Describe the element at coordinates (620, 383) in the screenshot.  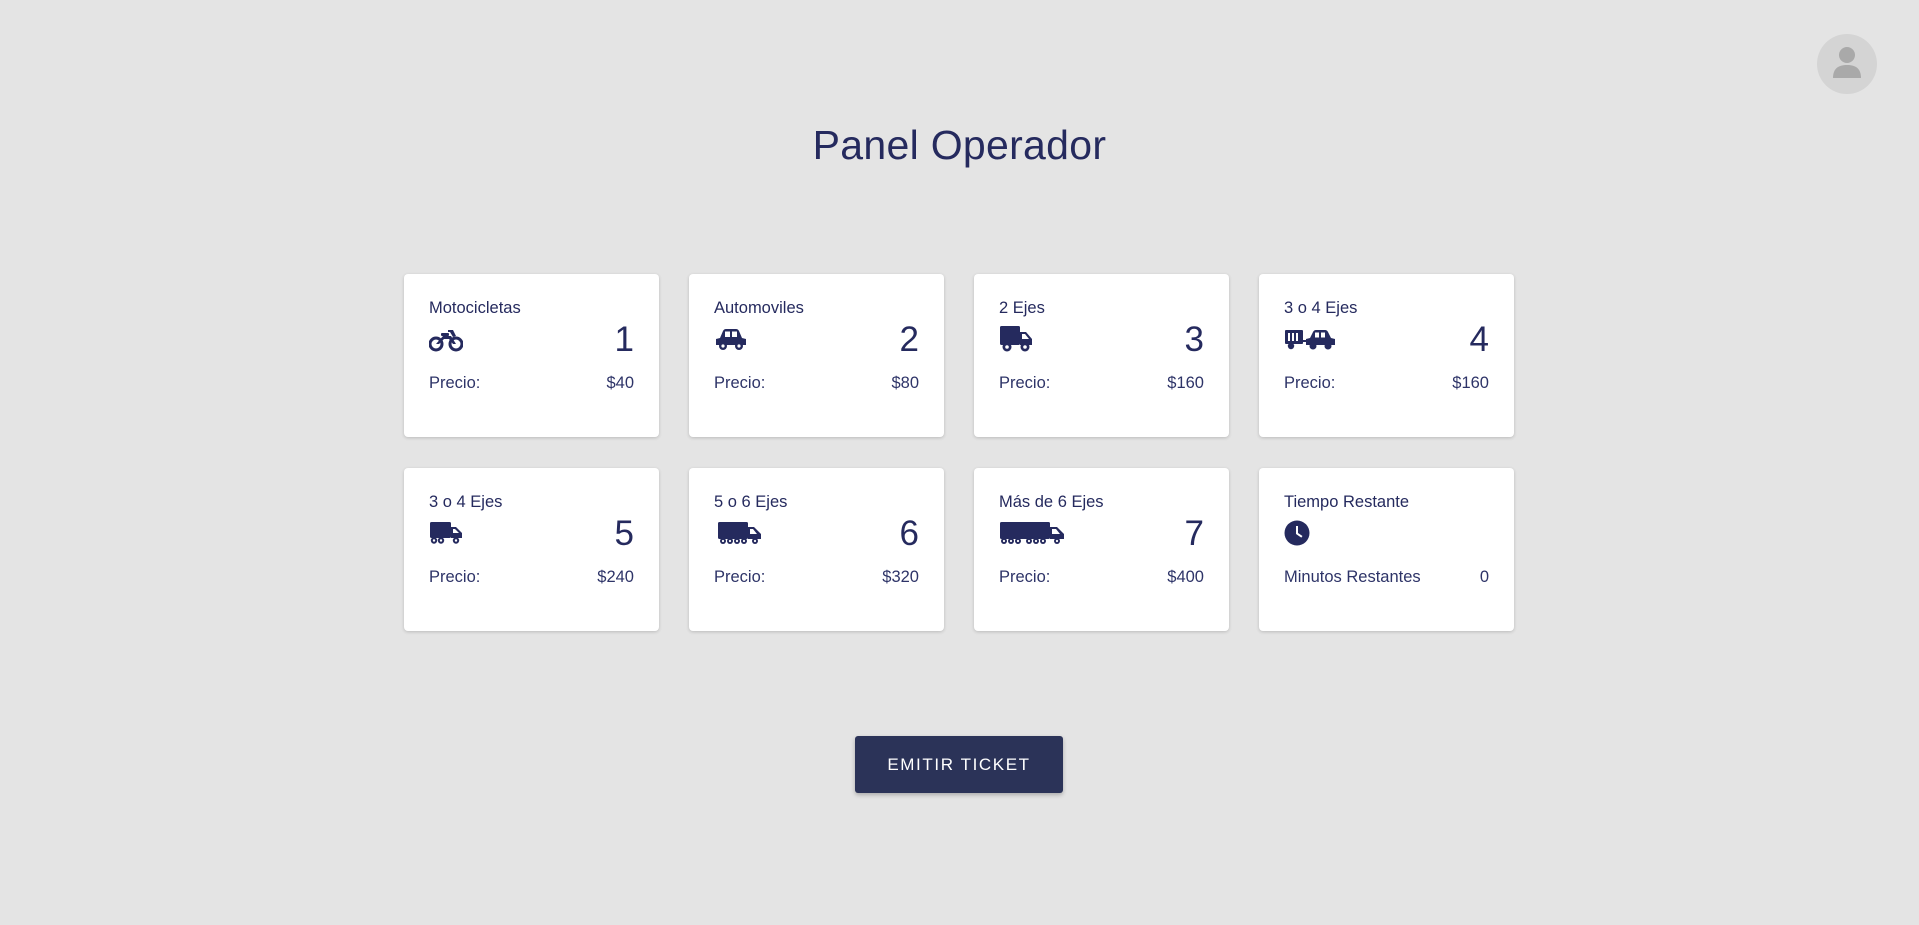
I see `price-value: $40` at that location.